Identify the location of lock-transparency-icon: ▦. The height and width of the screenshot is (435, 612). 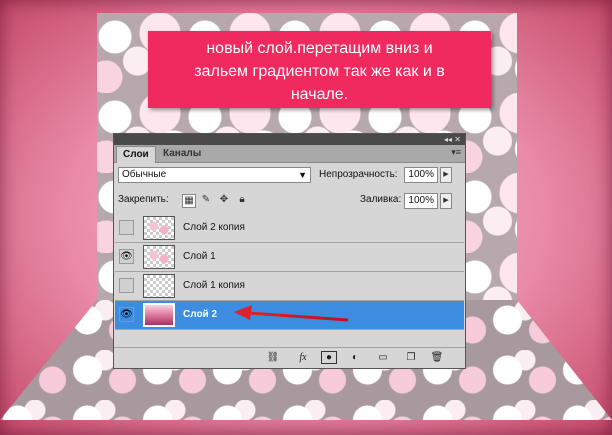
(189, 201).